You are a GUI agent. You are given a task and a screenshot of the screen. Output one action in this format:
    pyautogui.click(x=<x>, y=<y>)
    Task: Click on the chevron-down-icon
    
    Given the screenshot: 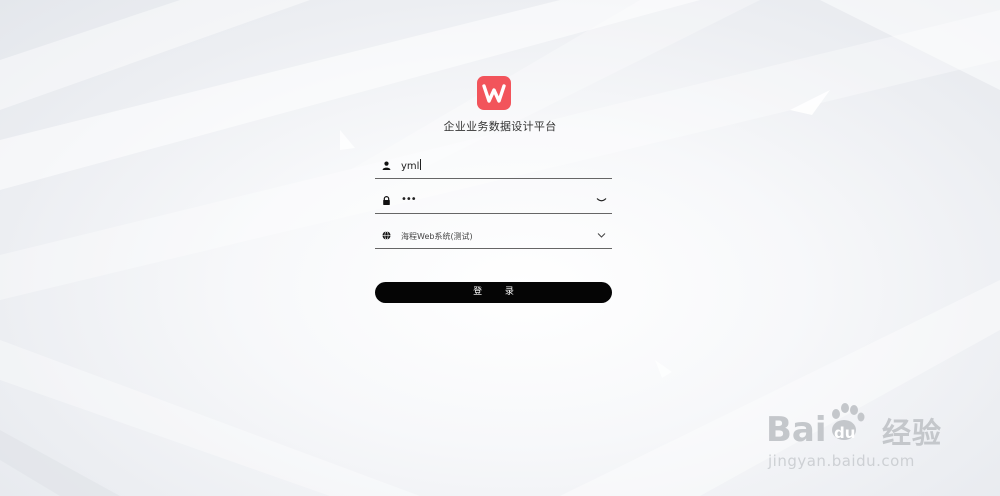 What is the action you would take?
    pyautogui.click(x=601, y=235)
    